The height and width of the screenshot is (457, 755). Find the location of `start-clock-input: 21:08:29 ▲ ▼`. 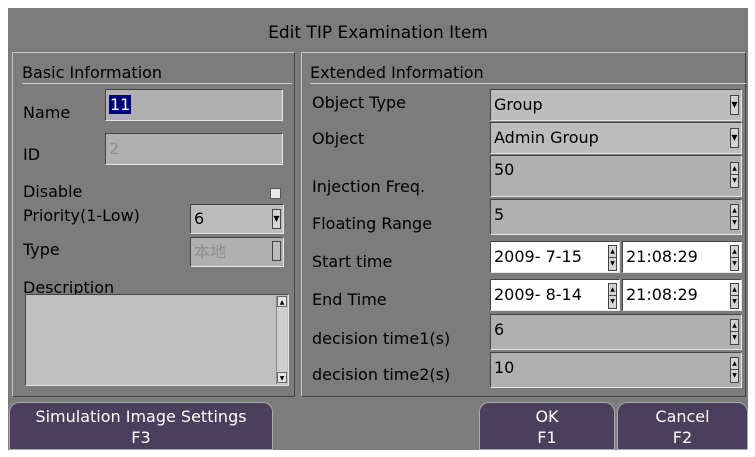

start-clock-input: 21:08:29 ▲ ▼ is located at coordinates (682, 257).